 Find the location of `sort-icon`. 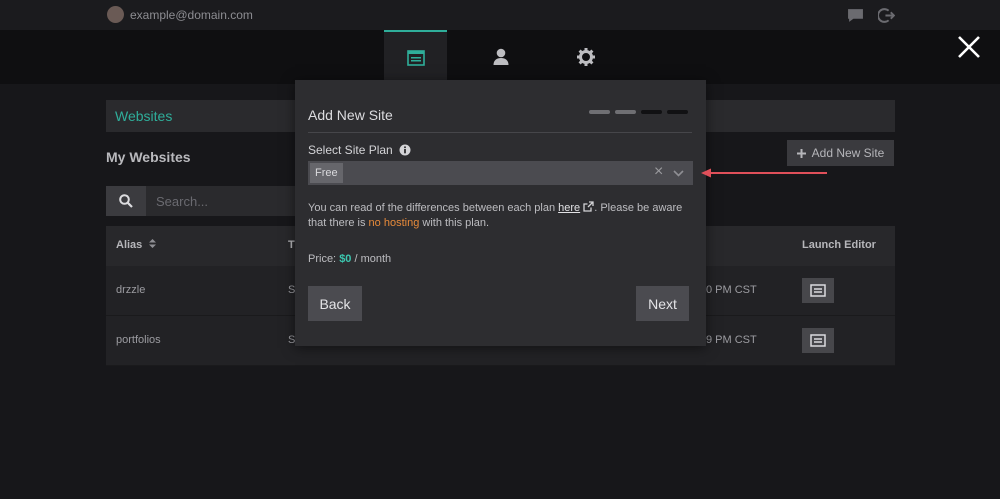

sort-icon is located at coordinates (153, 243).